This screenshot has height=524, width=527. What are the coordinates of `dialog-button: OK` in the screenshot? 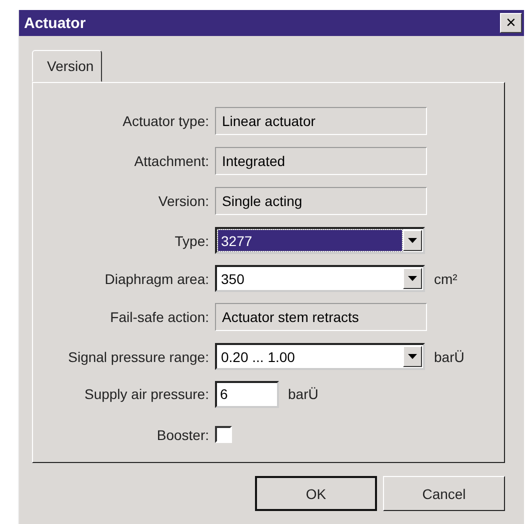 It's located at (316, 493).